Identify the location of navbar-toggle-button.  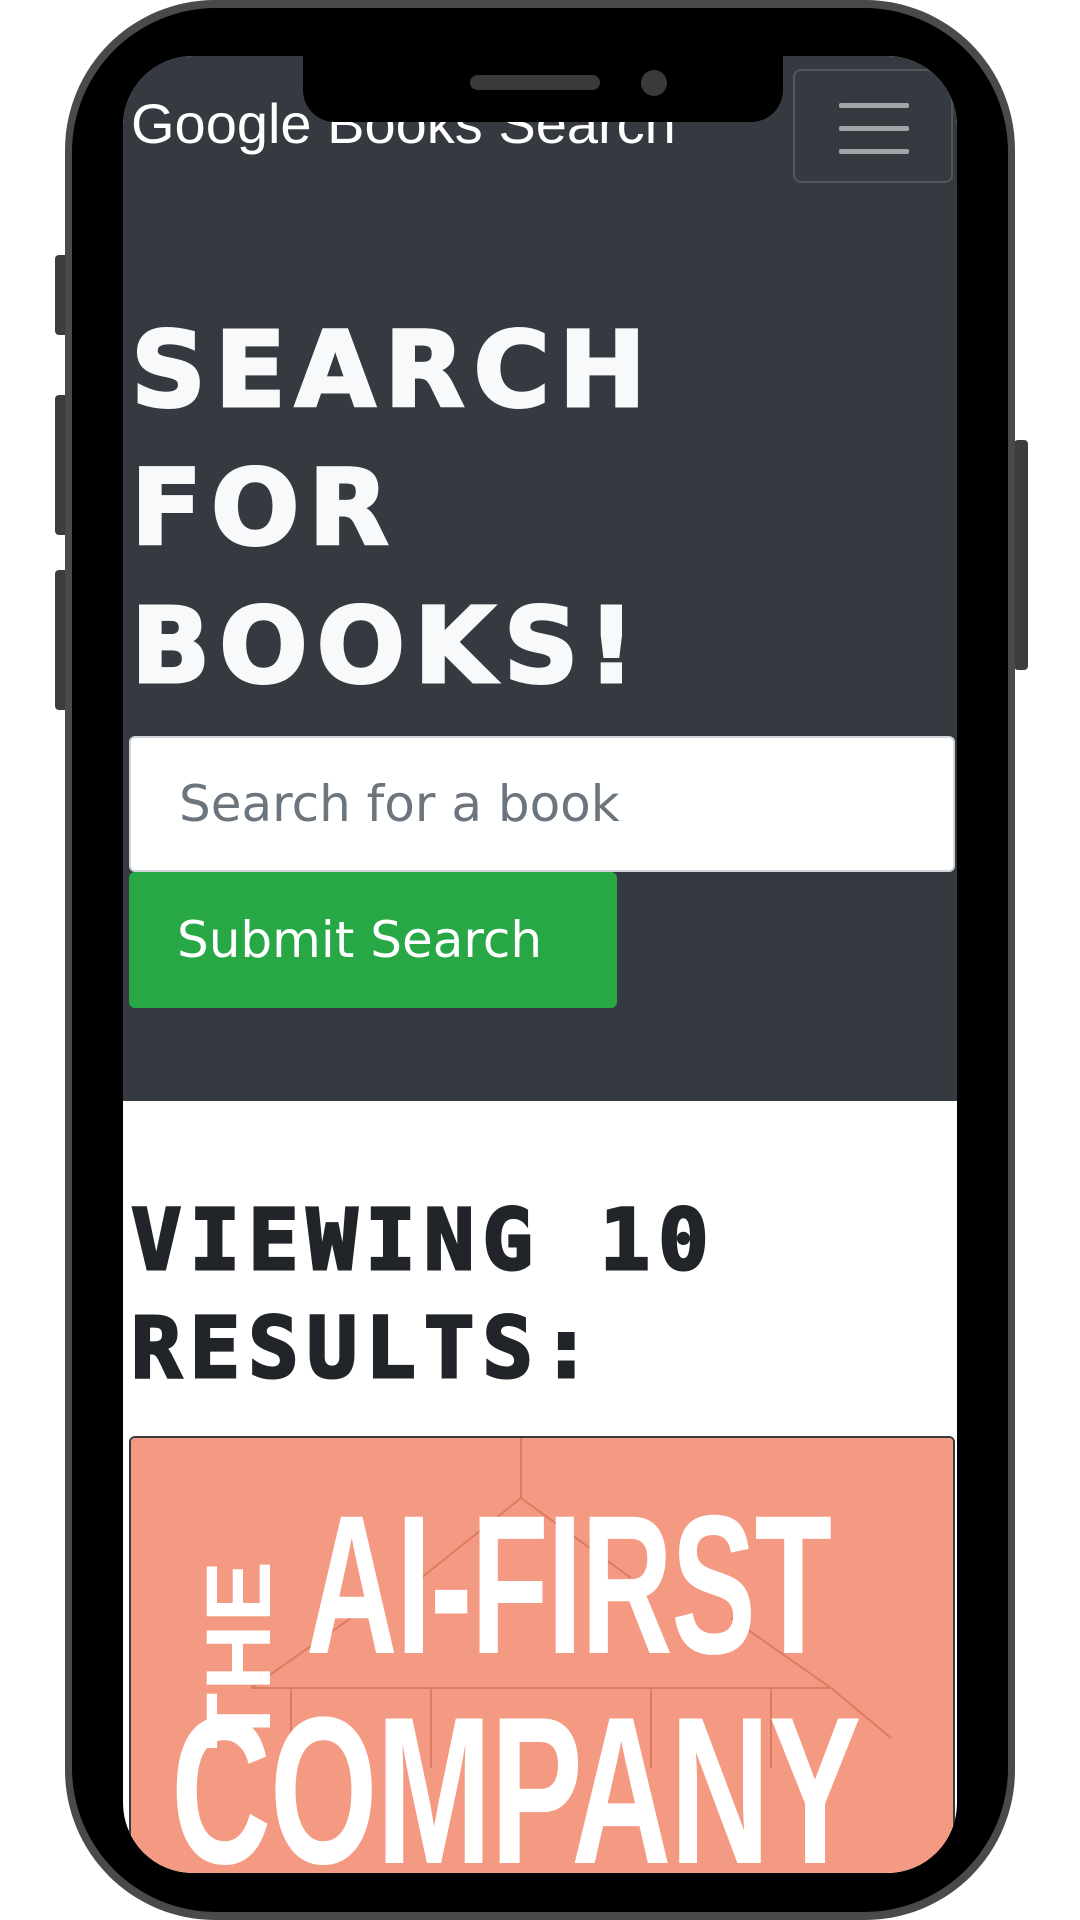
(873, 126).